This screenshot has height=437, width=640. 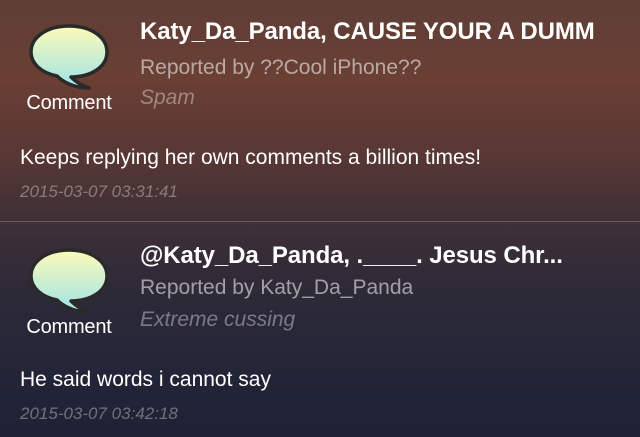 I want to click on report-title: Katy_Da_Panda, CAUSE YOUR A DUMM, so click(x=367, y=31).